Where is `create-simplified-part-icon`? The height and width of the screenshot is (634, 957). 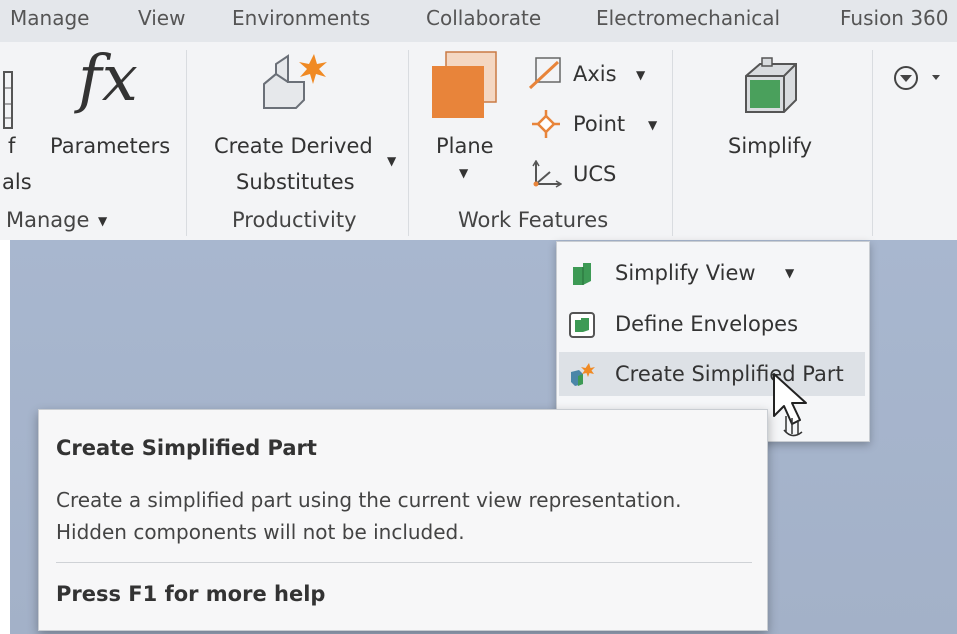
create-simplified-part-icon is located at coordinates (582, 375).